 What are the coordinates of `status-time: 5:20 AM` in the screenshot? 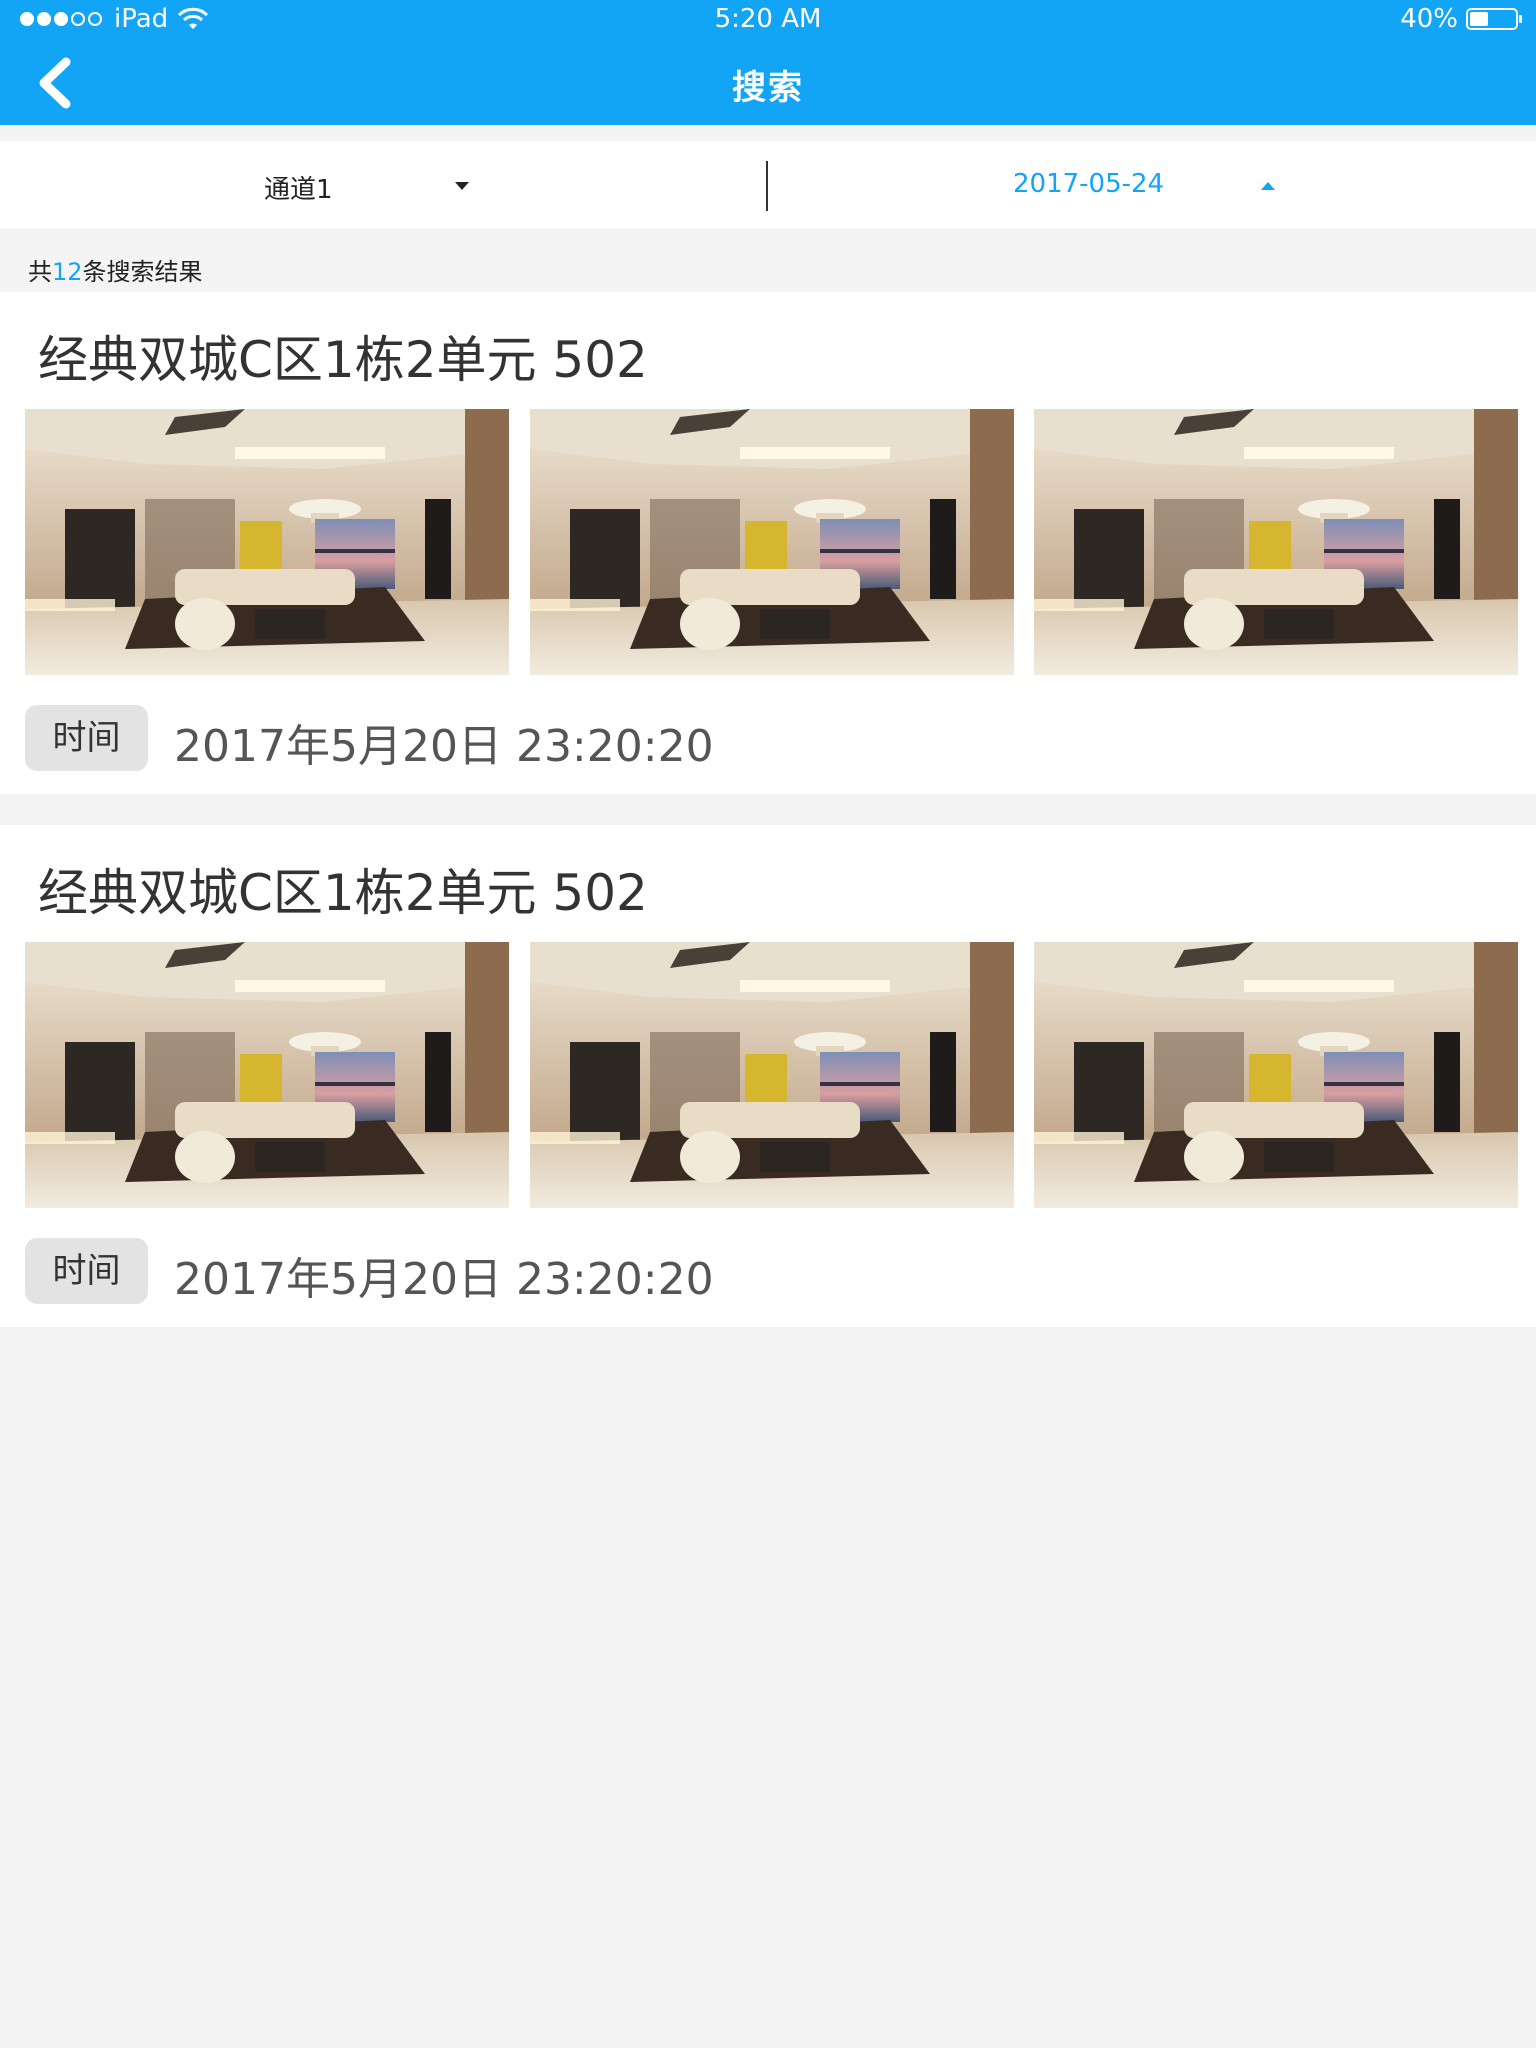 It's located at (768, 19).